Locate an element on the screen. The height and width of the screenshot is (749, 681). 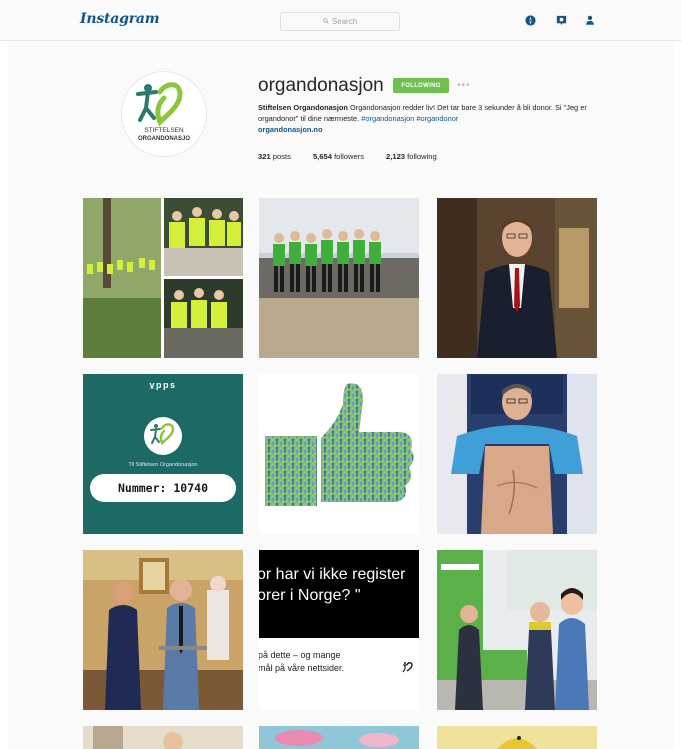
following-button: FOLLOWING is located at coordinates (421, 85).